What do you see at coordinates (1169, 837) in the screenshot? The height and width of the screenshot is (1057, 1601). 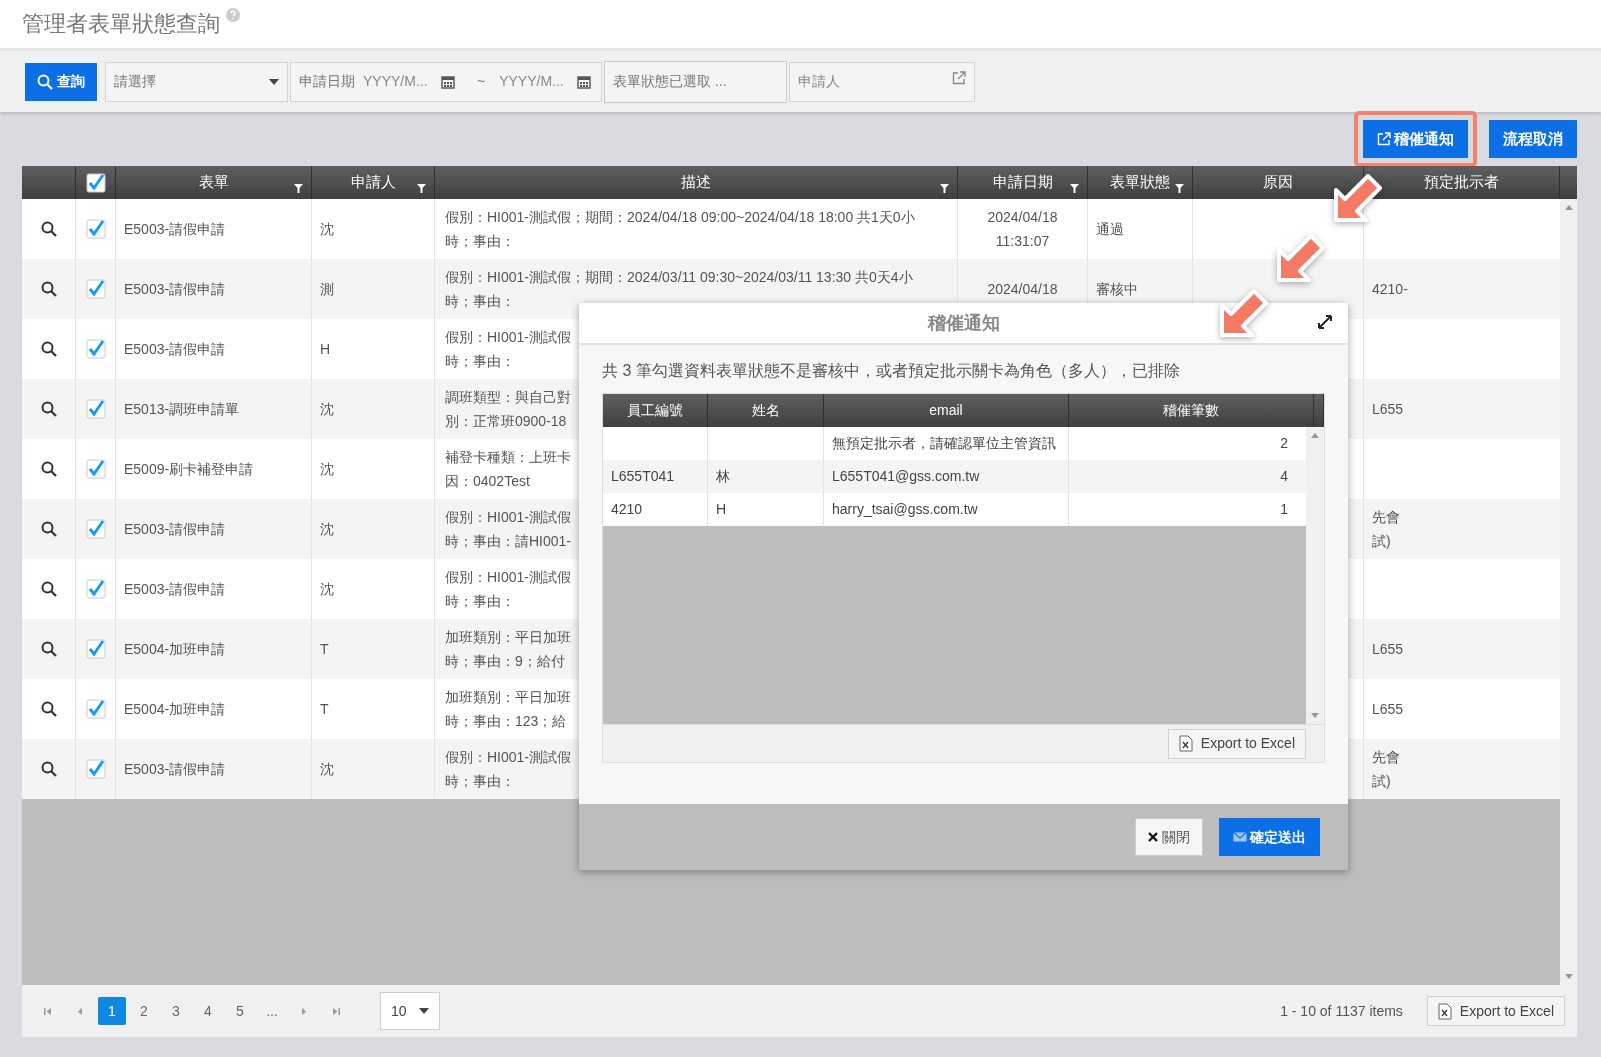 I see `close-button: 關閉` at bounding box center [1169, 837].